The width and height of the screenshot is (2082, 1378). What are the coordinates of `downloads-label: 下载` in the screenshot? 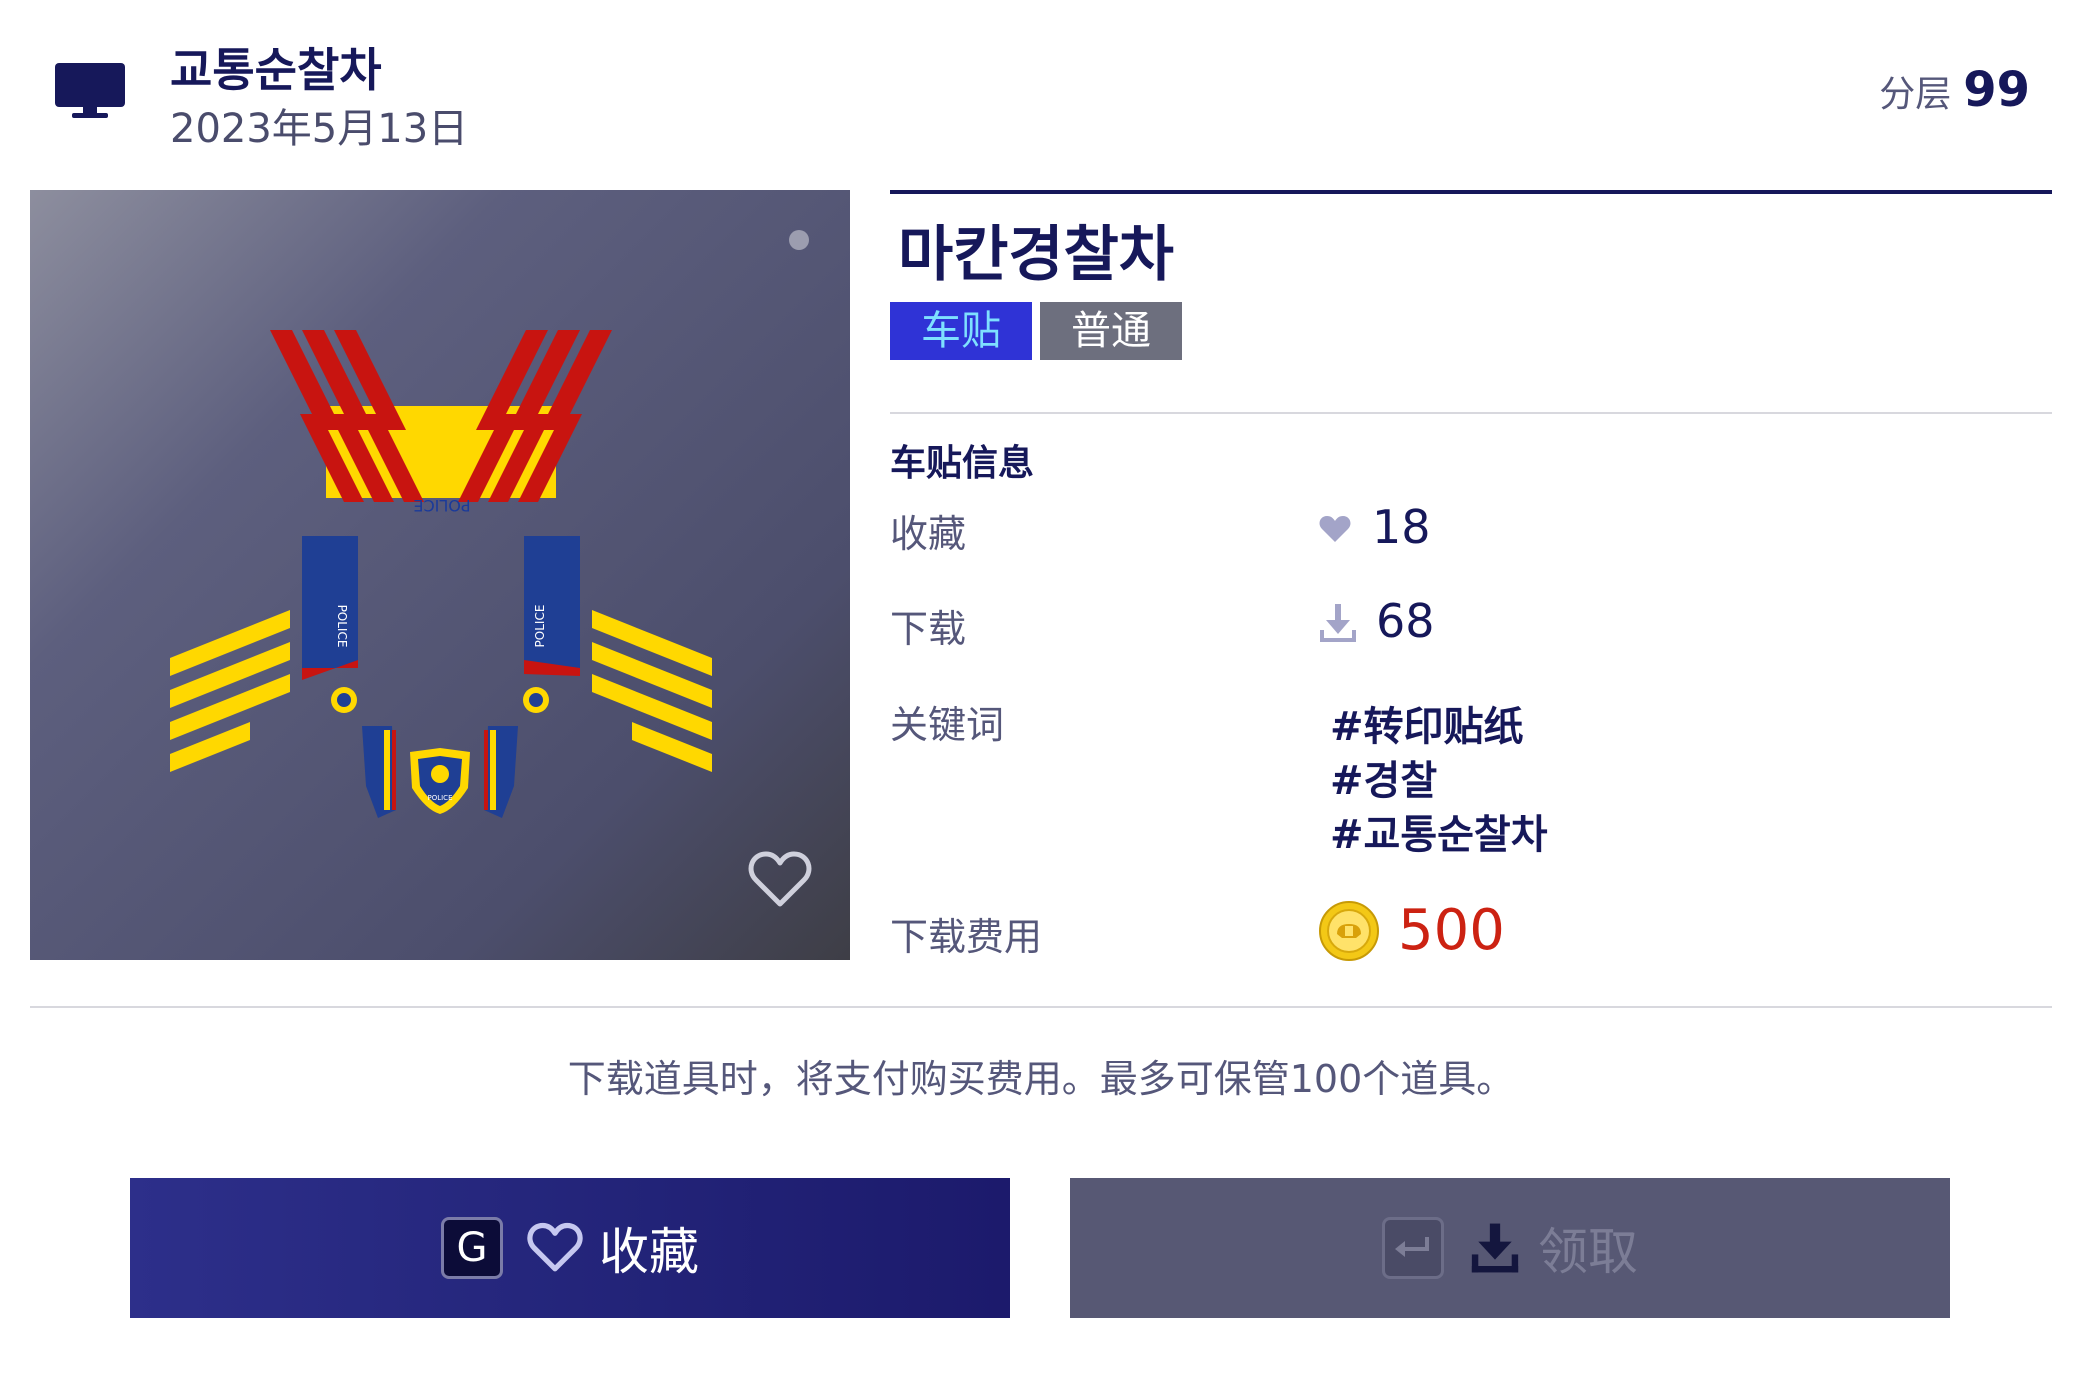 It's located at (928, 629).